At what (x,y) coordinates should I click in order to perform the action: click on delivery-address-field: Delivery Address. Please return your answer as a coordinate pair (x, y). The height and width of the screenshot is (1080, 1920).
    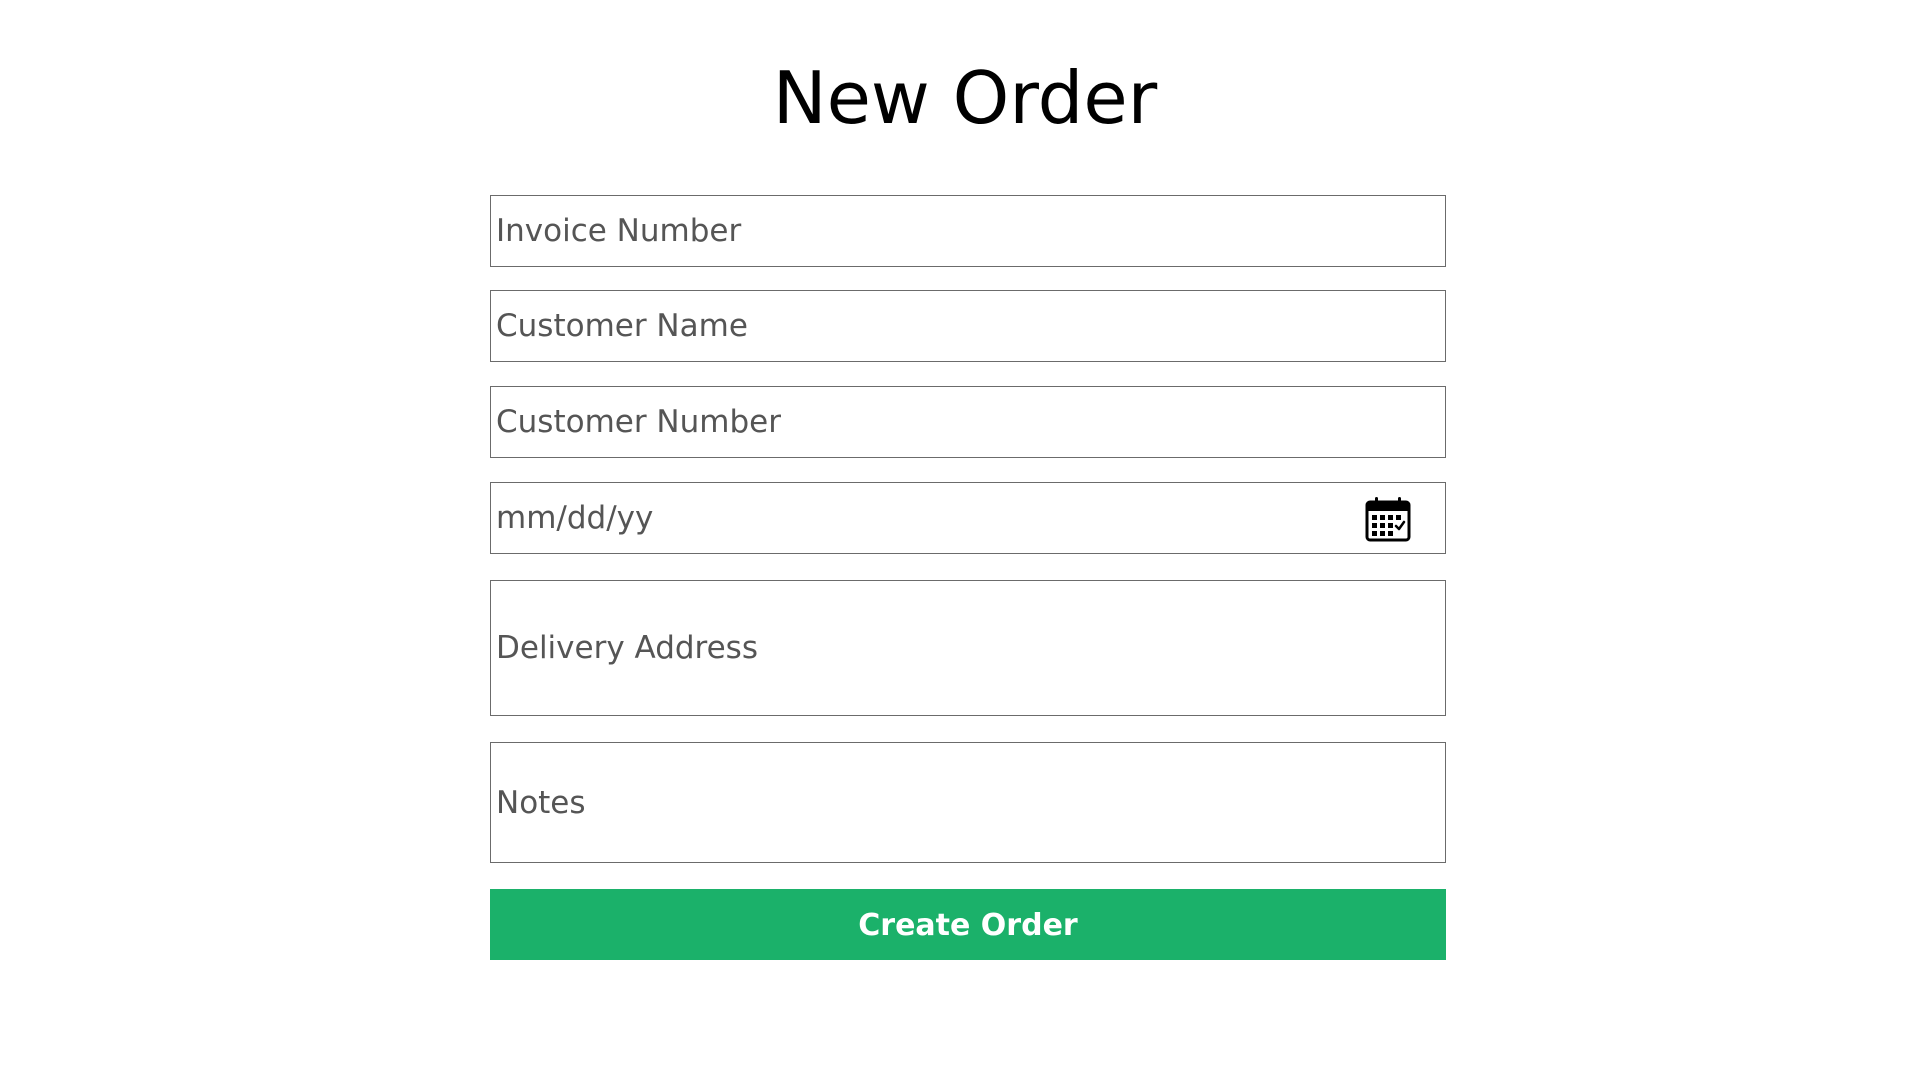
    Looking at the image, I should click on (968, 648).